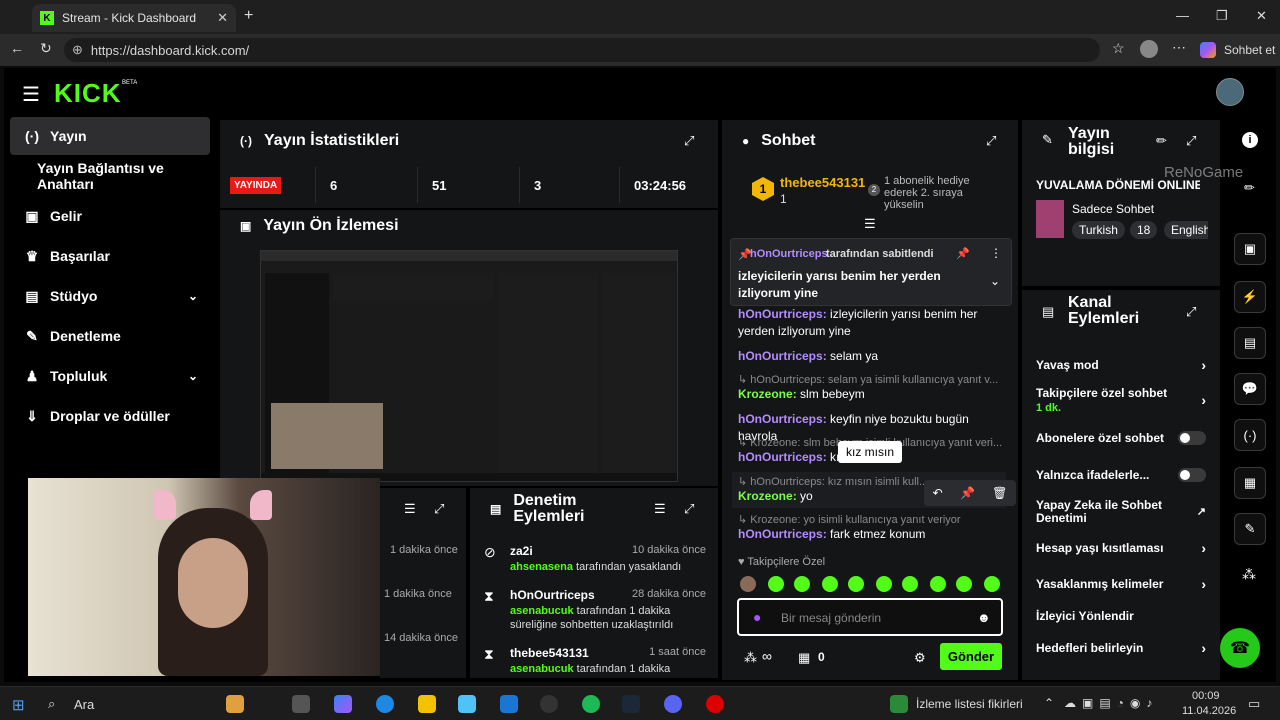 Image resolution: width=1280 pixels, height=720 pixels. I want to click on notifications-icon: ▭, so click(1254, 704).